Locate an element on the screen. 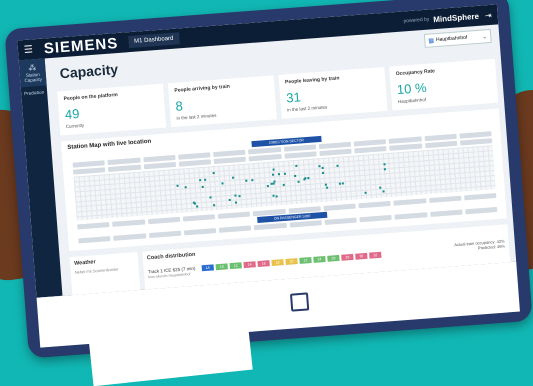 The height and width of the screenshot is (386, 533). coach-car: 14 is located at coordinates (249, 265).